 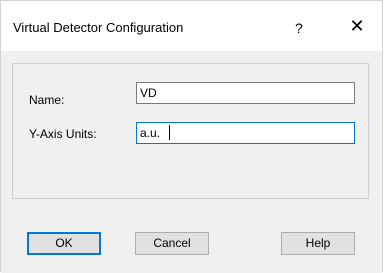 I want to click on dialog-title: Virtual Detector Configuration, so click(x=98, y=27).